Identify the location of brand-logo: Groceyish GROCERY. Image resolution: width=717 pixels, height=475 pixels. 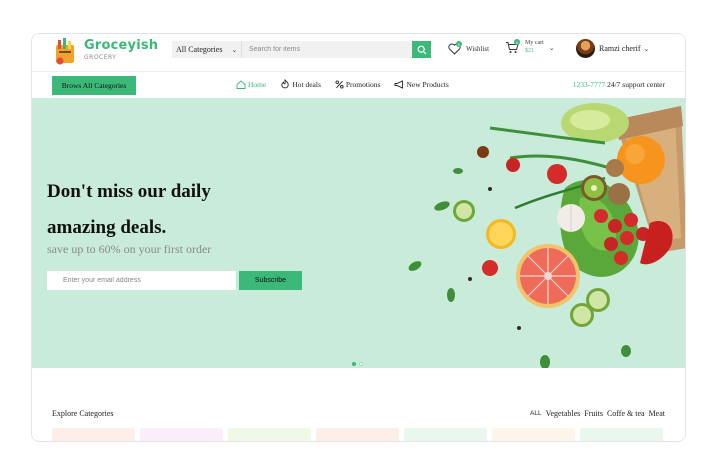
(105, 51).